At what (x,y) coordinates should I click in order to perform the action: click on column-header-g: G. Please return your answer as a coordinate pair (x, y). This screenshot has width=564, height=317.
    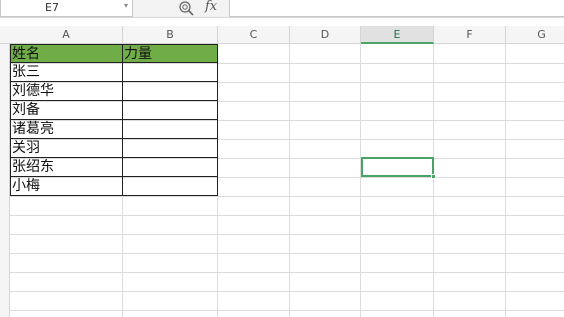
    Looking at the image, I should click on (535, 35).